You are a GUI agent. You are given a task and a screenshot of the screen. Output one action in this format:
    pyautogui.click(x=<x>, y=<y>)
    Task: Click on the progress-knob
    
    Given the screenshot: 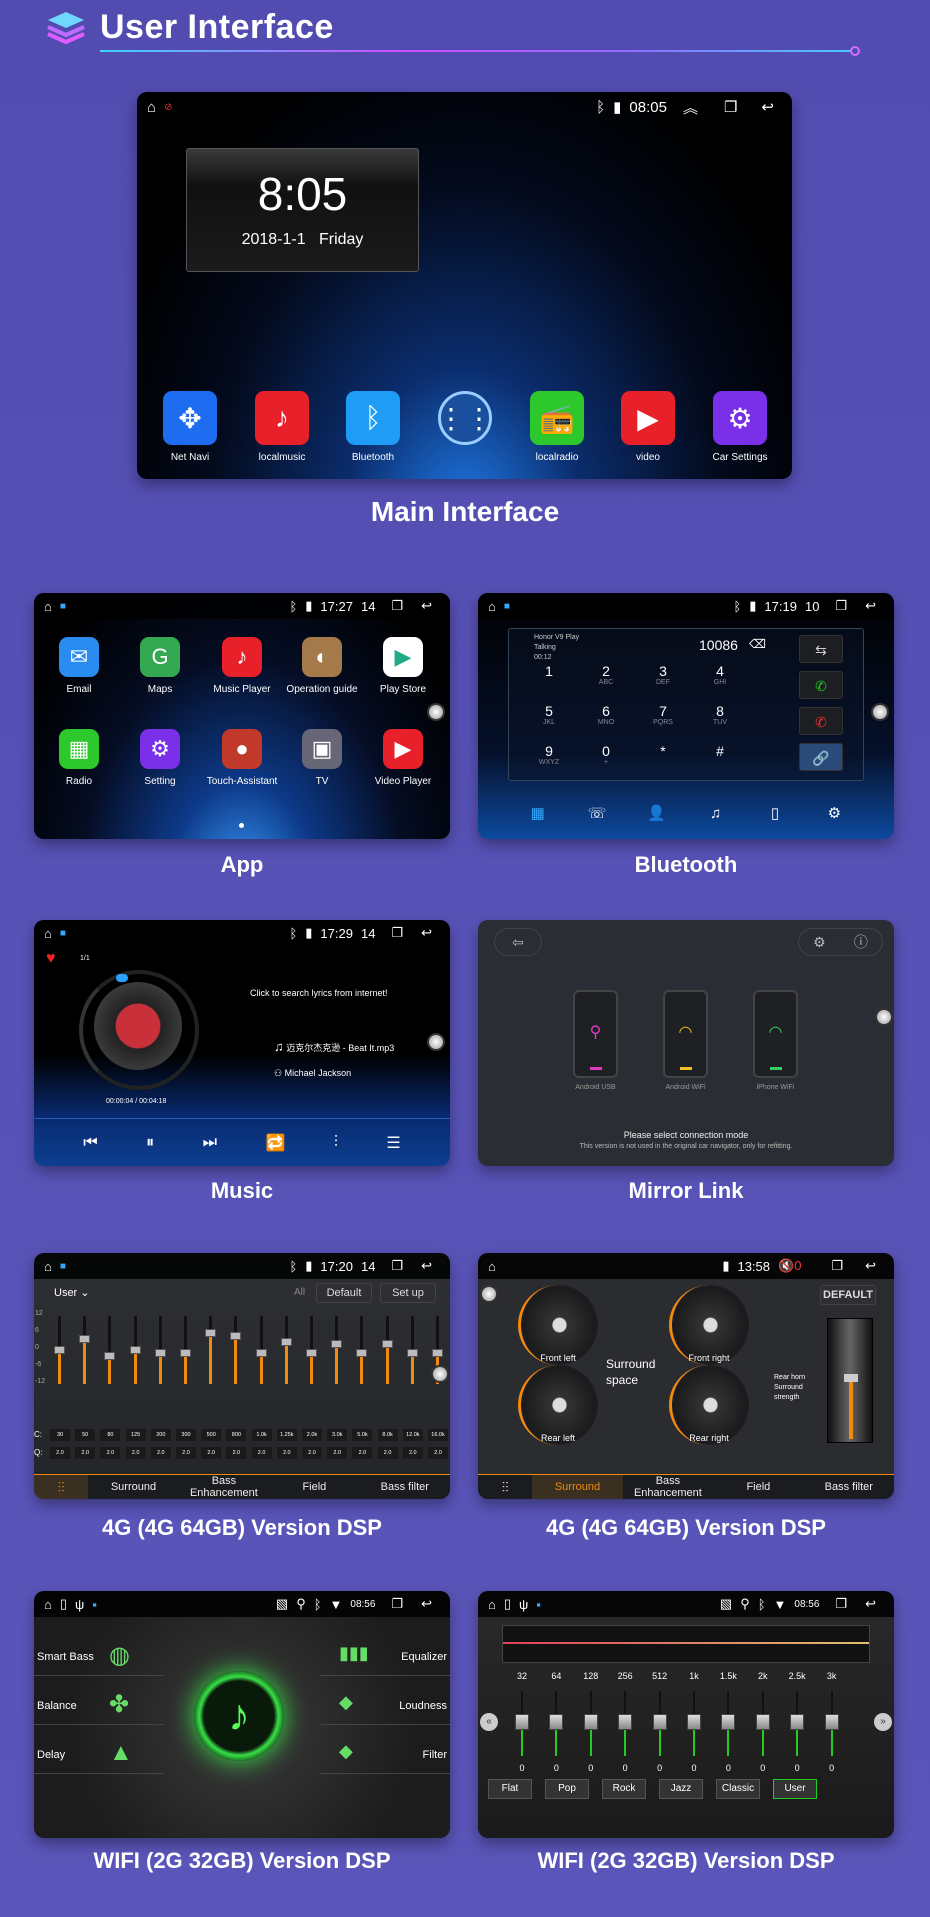 What is the action you would take?
    pyautogui.click(x=122, y=978)
    